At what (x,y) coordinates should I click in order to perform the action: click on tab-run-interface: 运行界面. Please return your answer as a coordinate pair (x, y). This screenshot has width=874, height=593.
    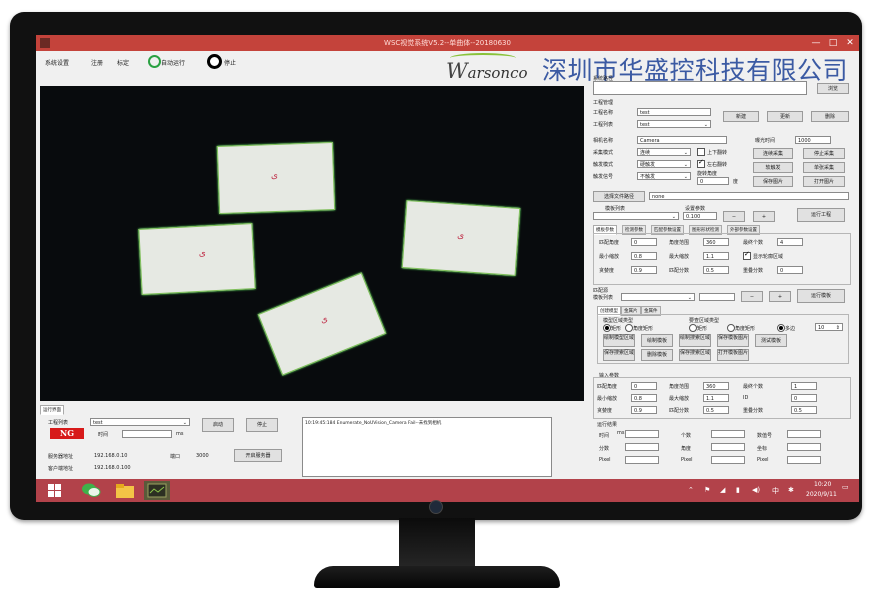
    Looking at the image, I should click on (52, 410).